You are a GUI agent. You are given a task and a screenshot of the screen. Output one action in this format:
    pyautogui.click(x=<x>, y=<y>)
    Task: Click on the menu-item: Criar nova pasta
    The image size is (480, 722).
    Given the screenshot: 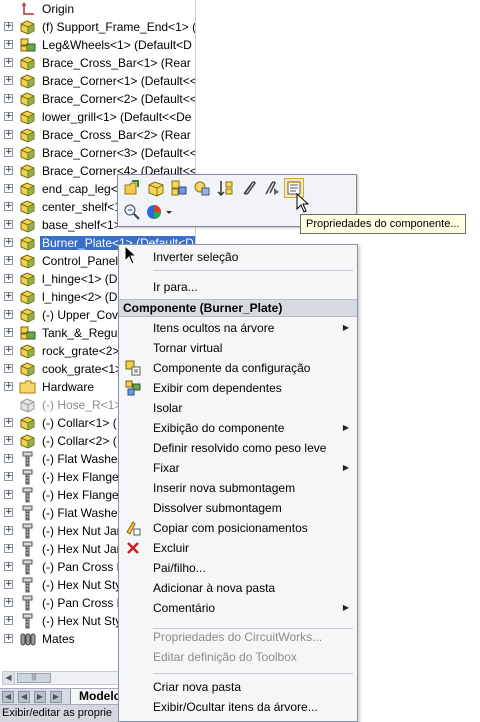 What is the action you would take?
    pyautogui.click(x=238, y=687)
    